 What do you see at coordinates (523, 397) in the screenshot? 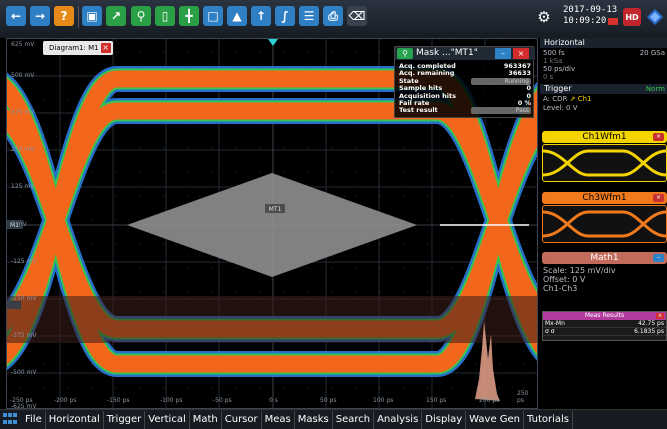
I see `x-axis-label: 250 ps` at bounding box center [523, 397].